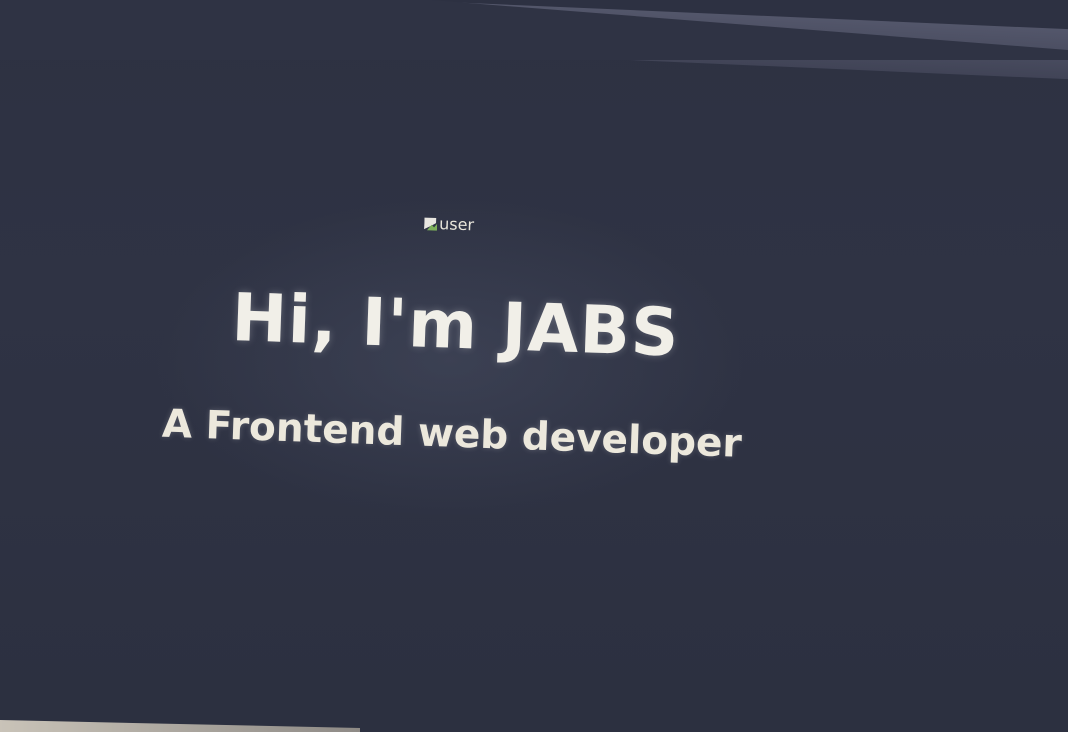  I want to click on monitor-bottom-edge, so click(180, 726).